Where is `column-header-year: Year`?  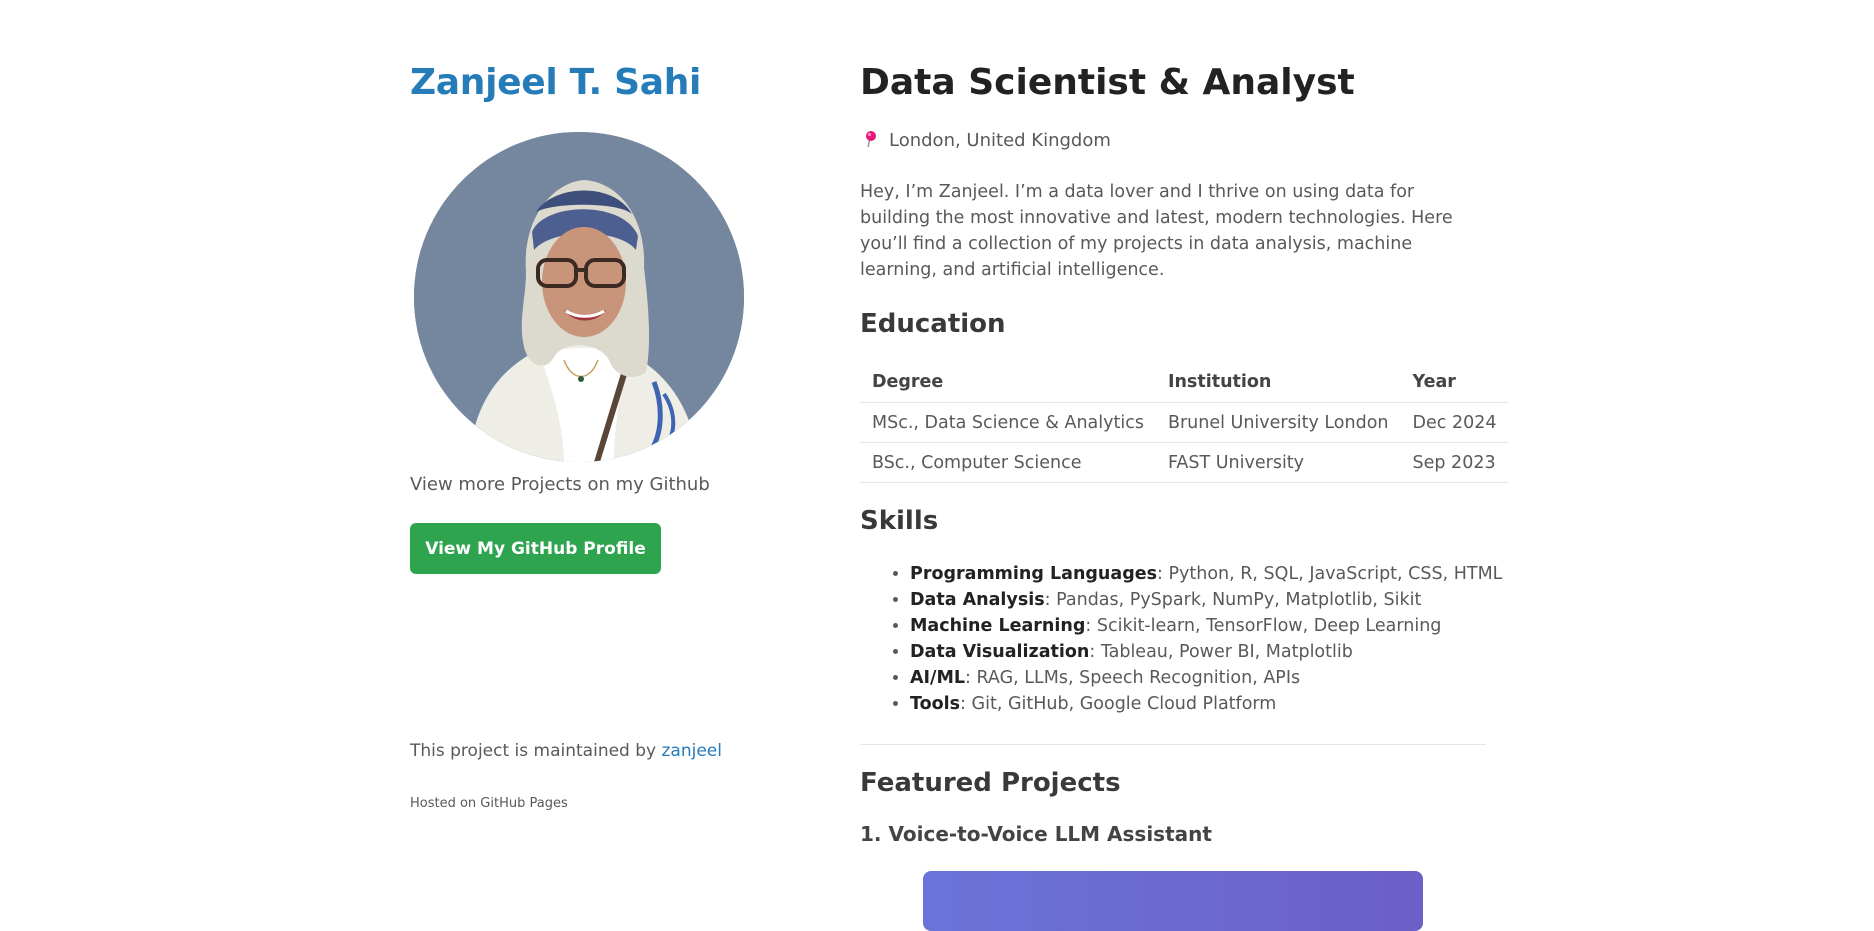 column-header-year: Year is located at coordinates (1454, 382).